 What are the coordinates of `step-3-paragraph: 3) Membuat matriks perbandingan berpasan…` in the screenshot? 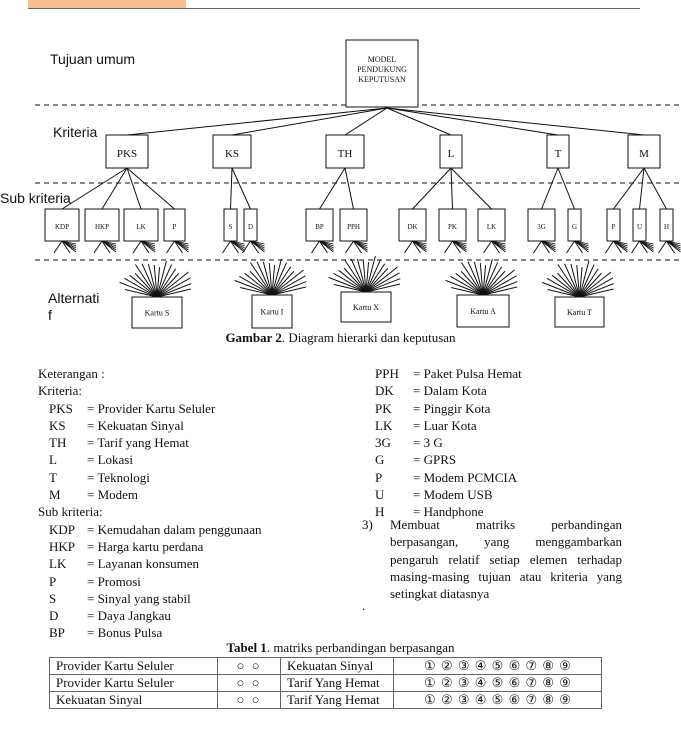 It's located at (492, 559).